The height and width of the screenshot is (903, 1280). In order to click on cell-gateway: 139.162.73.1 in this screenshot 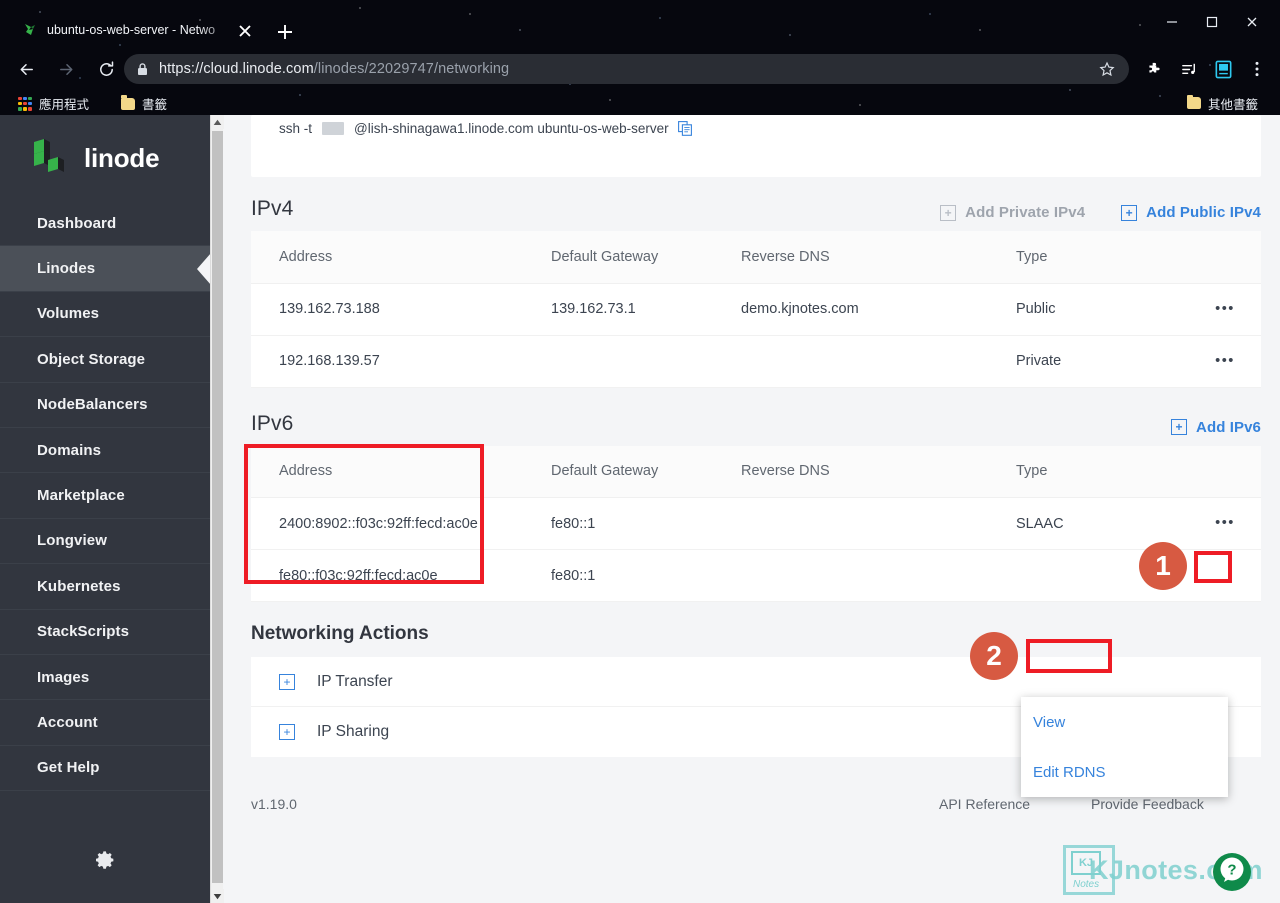, I will do `click(646, 309)`.